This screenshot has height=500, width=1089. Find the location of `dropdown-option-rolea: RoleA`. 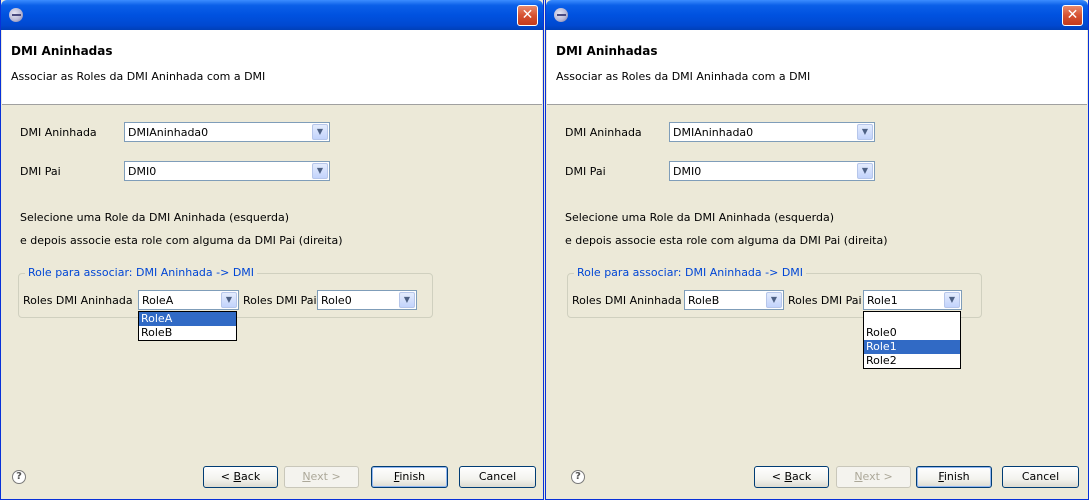

dropdown-option-rolea: RoleA is located at coordinates (187, 319).